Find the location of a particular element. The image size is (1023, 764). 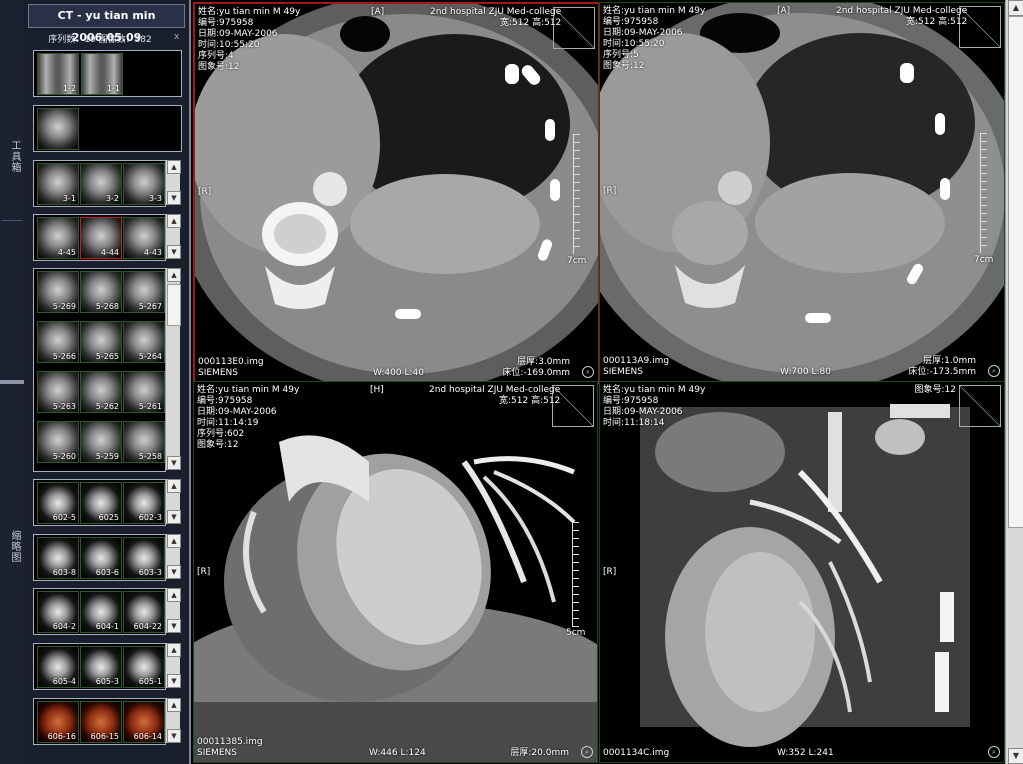

thumbnail: 603-8 is located at coordinates (58, 558).